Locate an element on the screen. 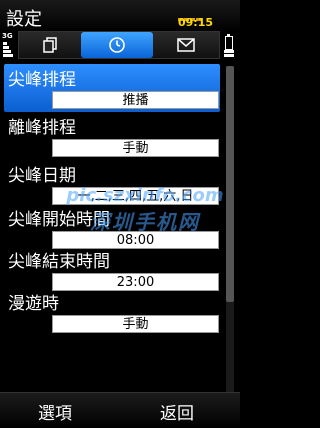  tab-bar is located at coordinates (119, 45).